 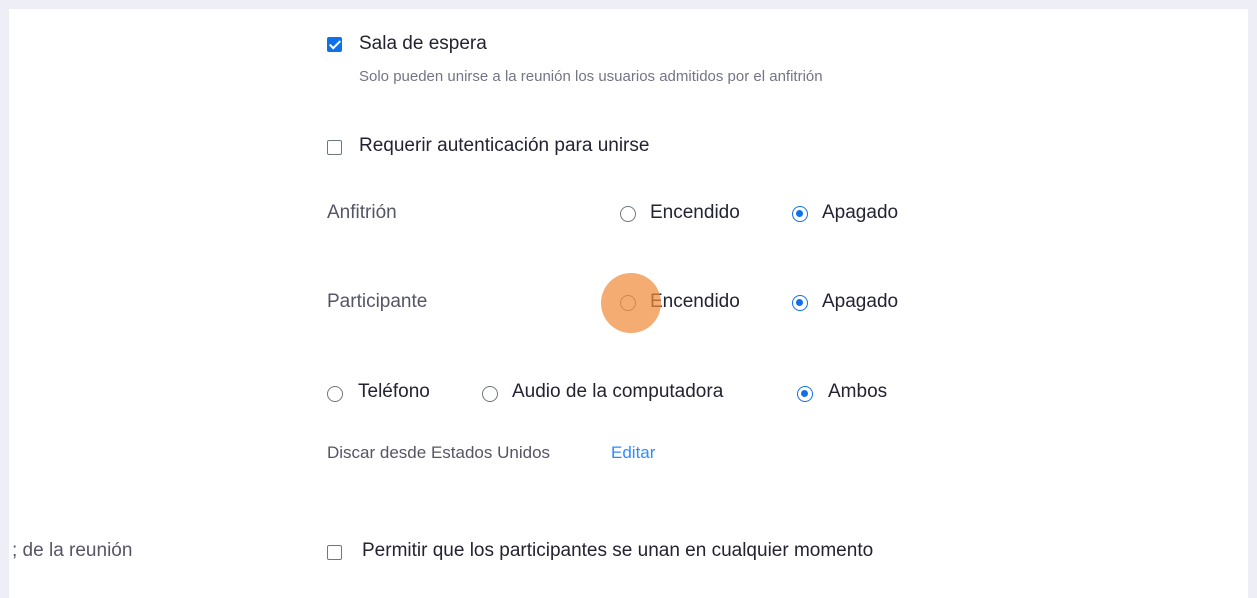 I want to click on host-video-on-radio, so click(x=628, y=214).